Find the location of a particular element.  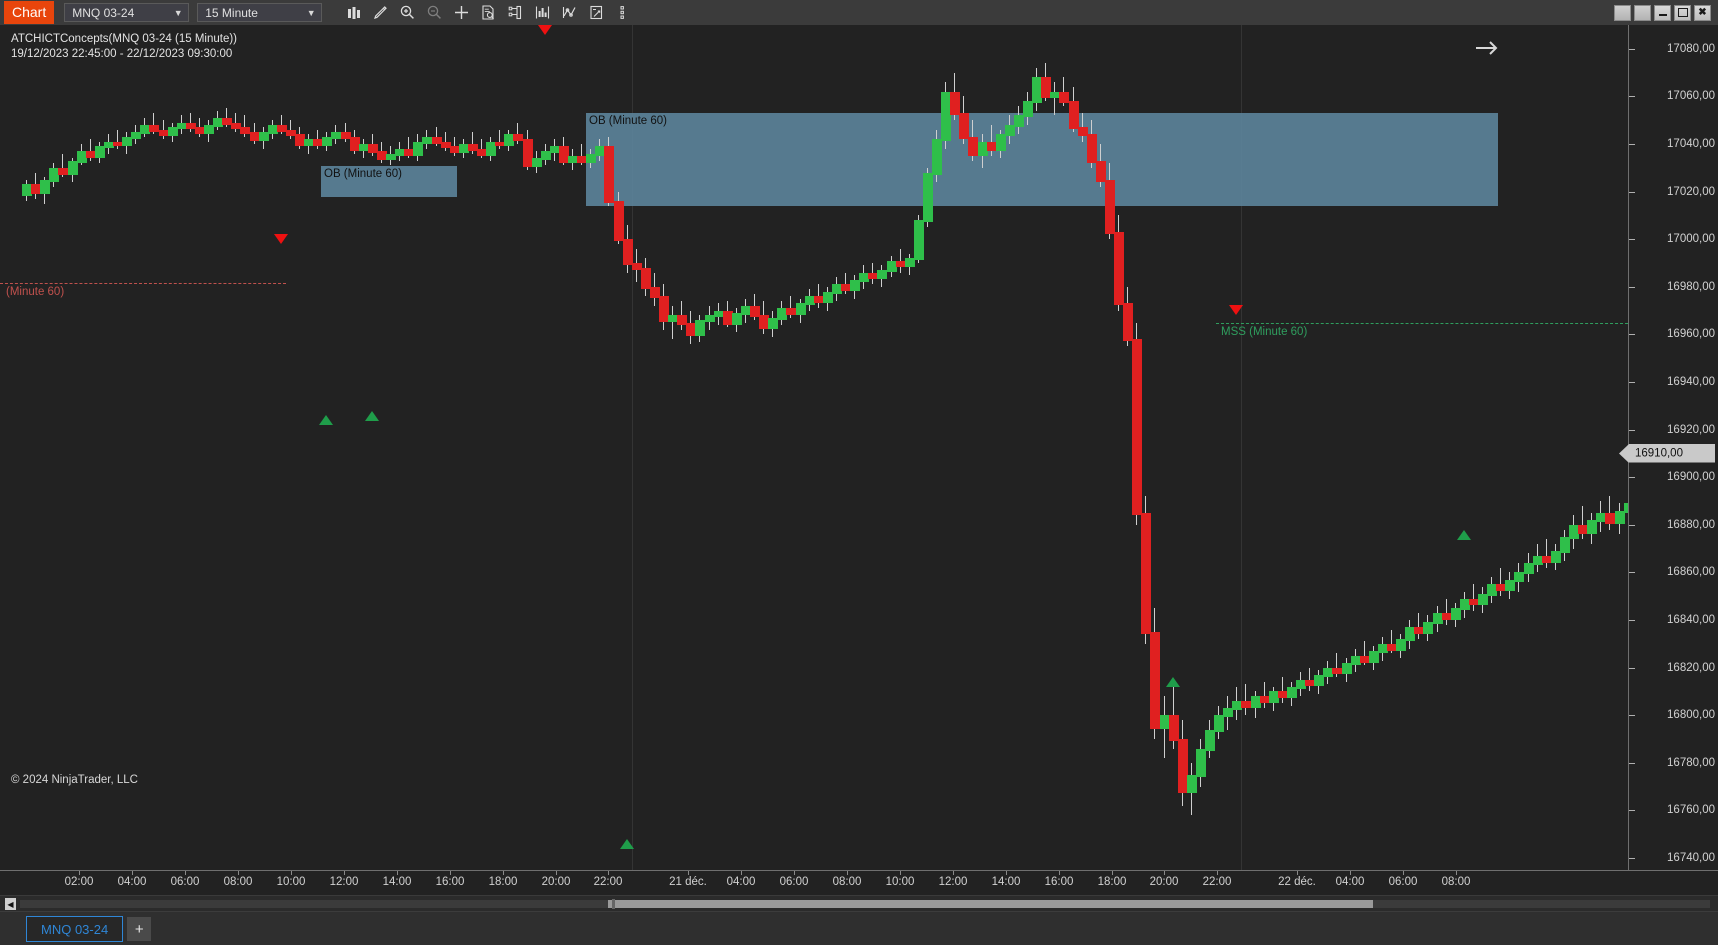

maximize-button is located at coordinates (1682, 12).